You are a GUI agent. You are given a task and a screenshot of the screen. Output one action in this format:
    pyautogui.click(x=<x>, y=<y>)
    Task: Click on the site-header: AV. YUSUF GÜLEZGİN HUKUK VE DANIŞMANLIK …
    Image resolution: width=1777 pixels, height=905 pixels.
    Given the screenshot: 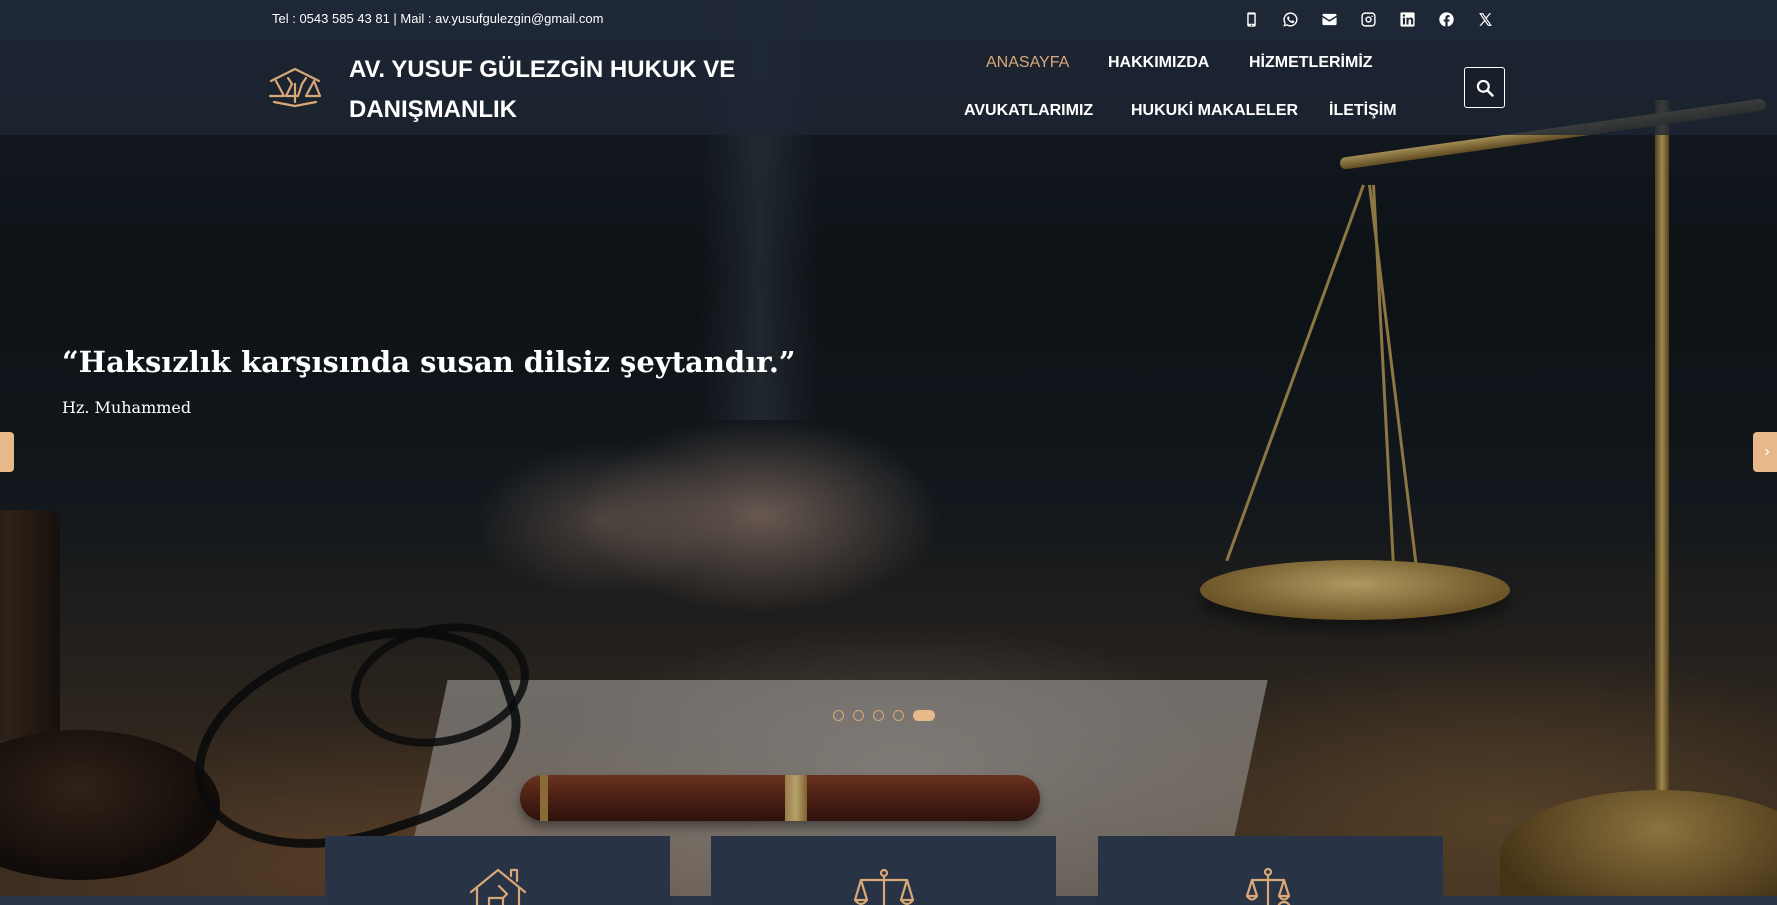 What is the action you would take?
    pyautogui.click(x=888, y=87)
    